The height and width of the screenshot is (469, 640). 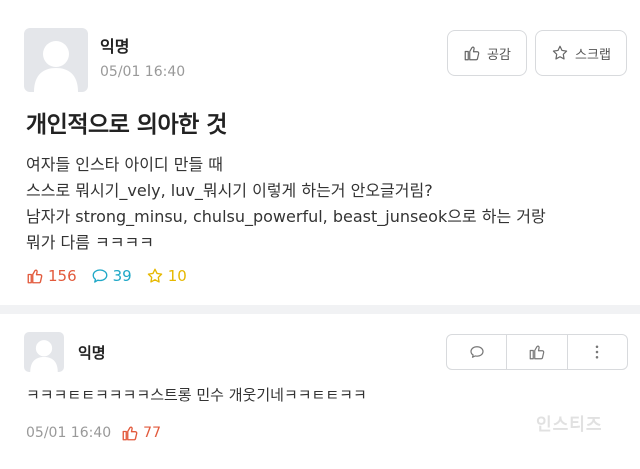 What do you see at coordinates (115, 46) in the screenshot?
I see `post-author: 익명` at bounding box center [115, 46].